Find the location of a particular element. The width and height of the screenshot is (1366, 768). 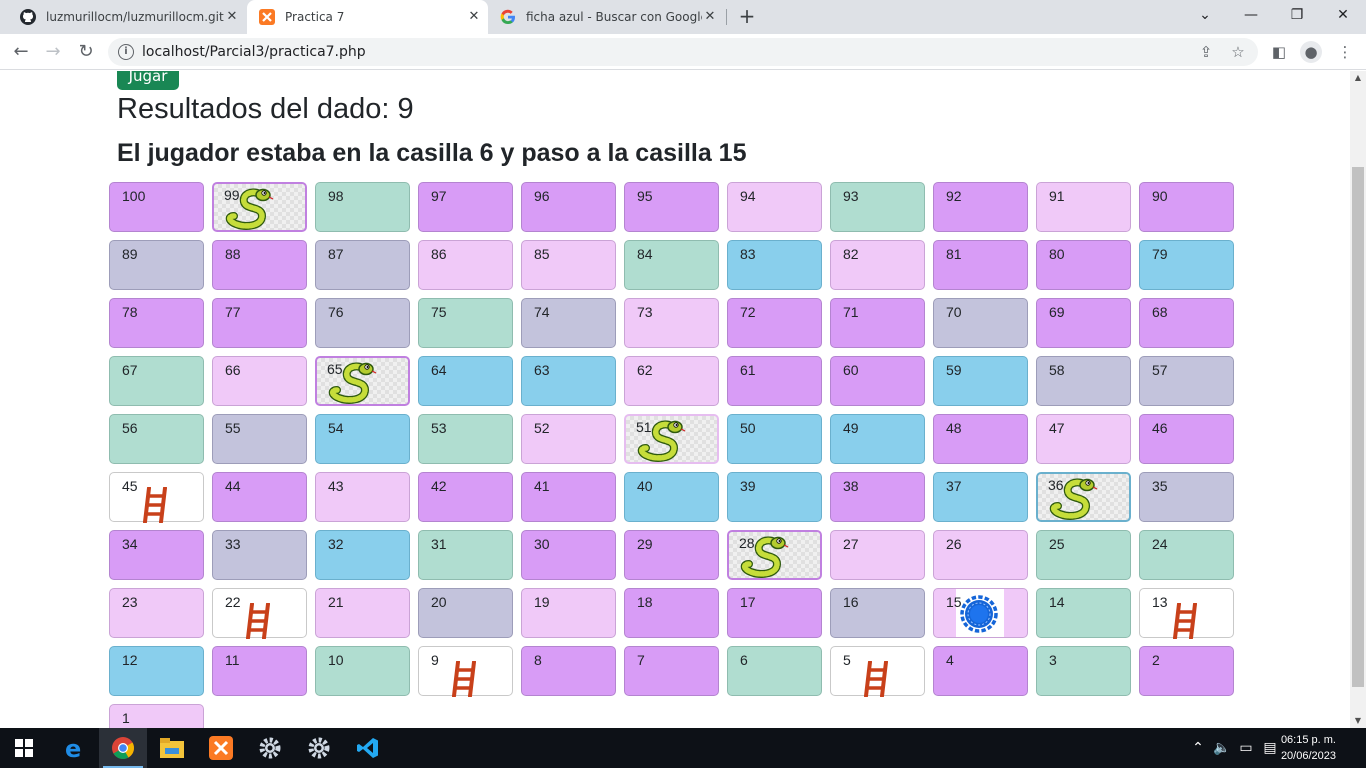

side-panel-icon: ◧ is located at coordinates (1279, 52).